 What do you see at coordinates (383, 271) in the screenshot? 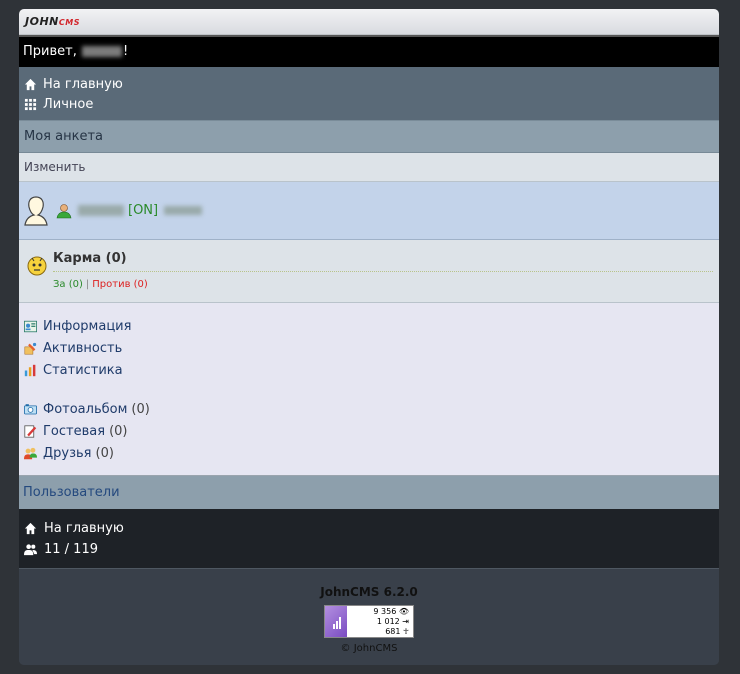
I see `karma-divider` at bounding box center [383, 271].